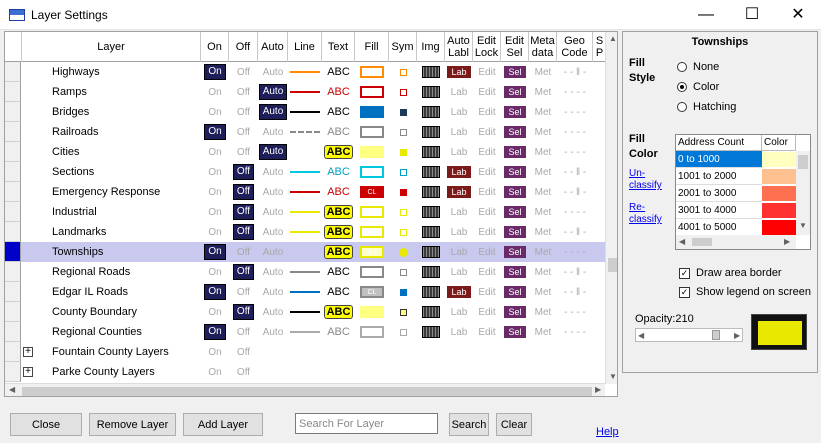  What do you see at coordinates (702, 242) in the screenshot?
I see `classification-h-scroll-thumb` at bounding box center [702, 242].